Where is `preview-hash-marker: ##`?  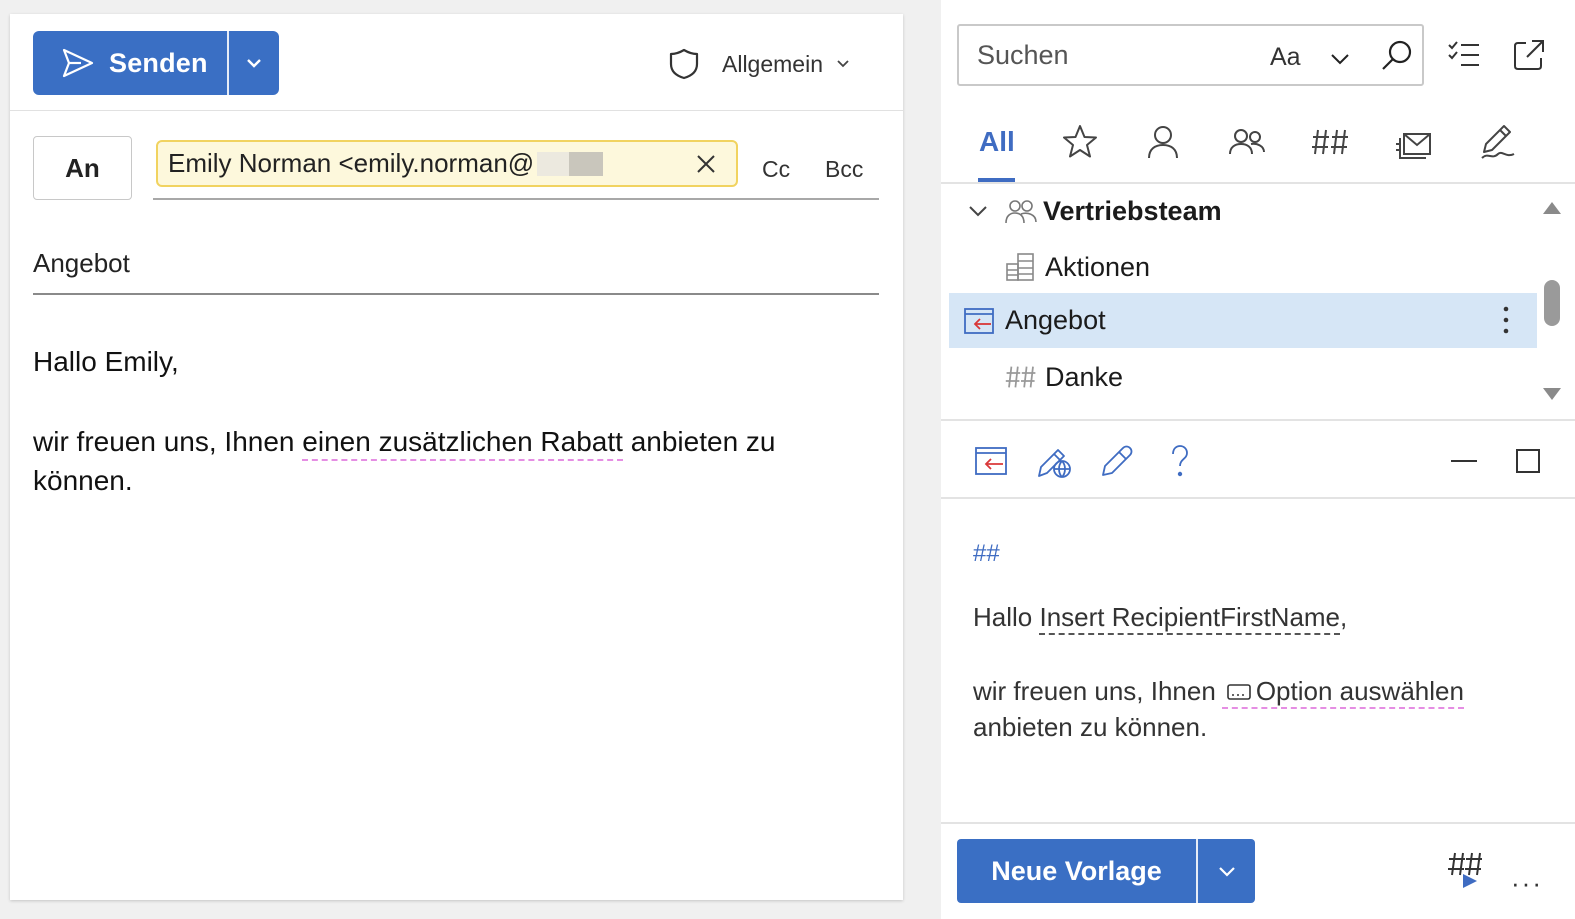 preview-hash-marker: ## is located at coordinates (986, 553).